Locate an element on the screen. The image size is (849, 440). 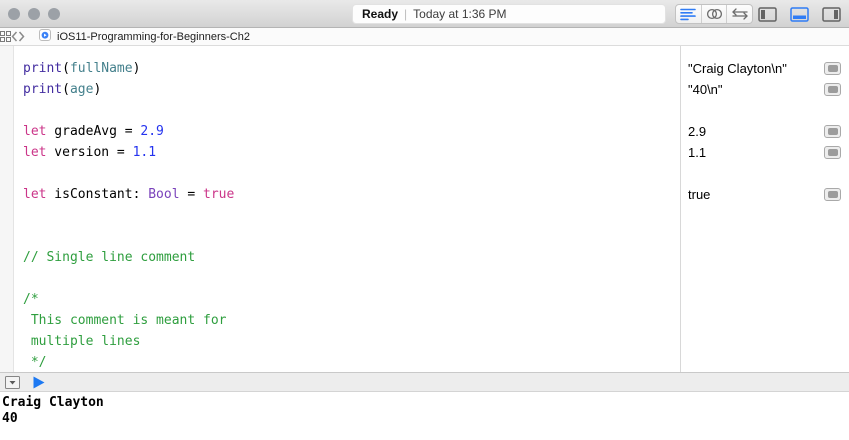
back-button is located at coordinates (14, 36).